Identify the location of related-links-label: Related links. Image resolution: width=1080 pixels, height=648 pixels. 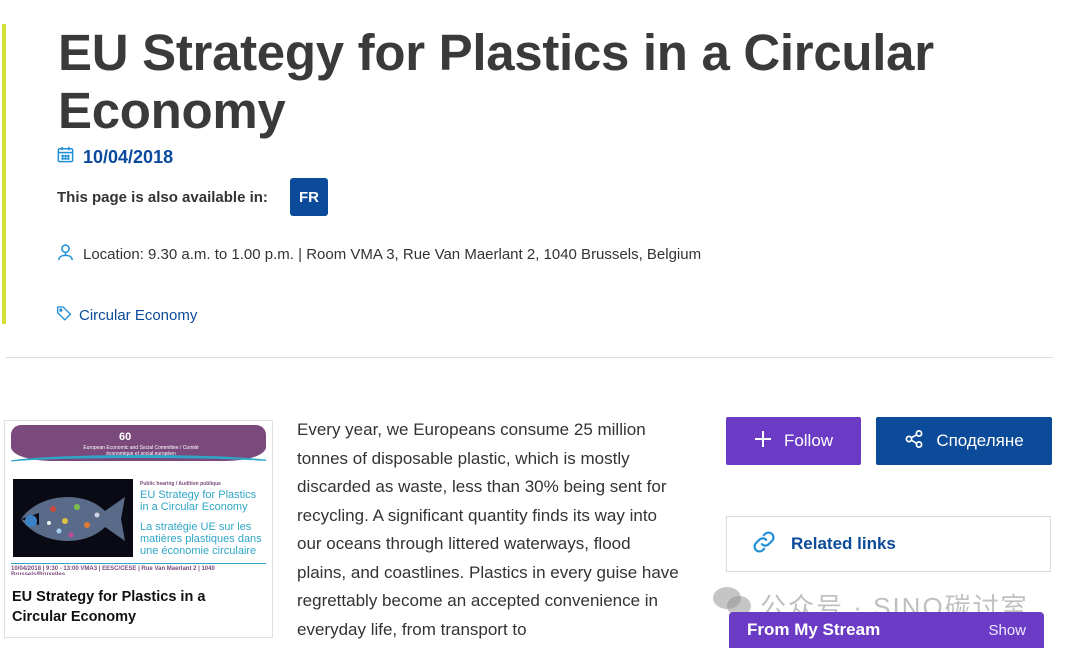
(843, 543).